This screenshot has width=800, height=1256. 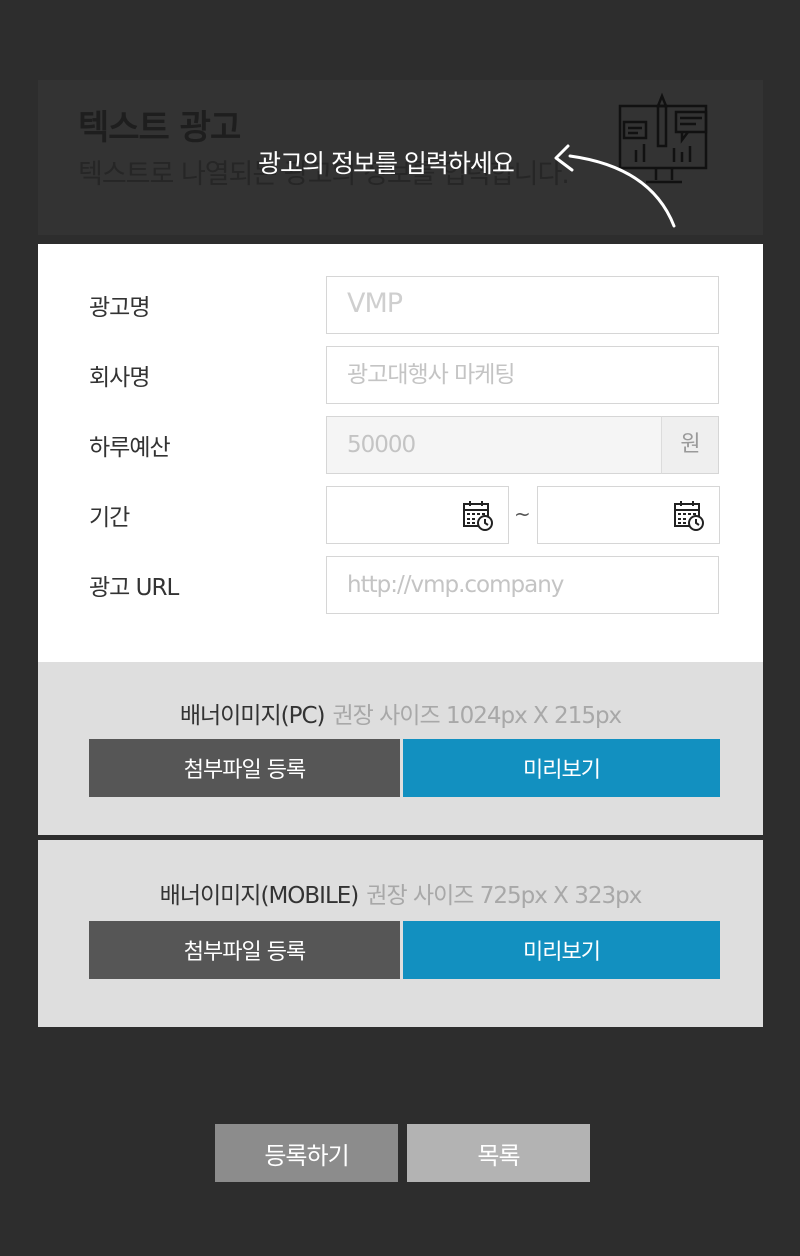 What do you see at coordinates (134, 588) in the screenshot?
I see `url-label: 광고 URL` at bounding box center [134, 588].